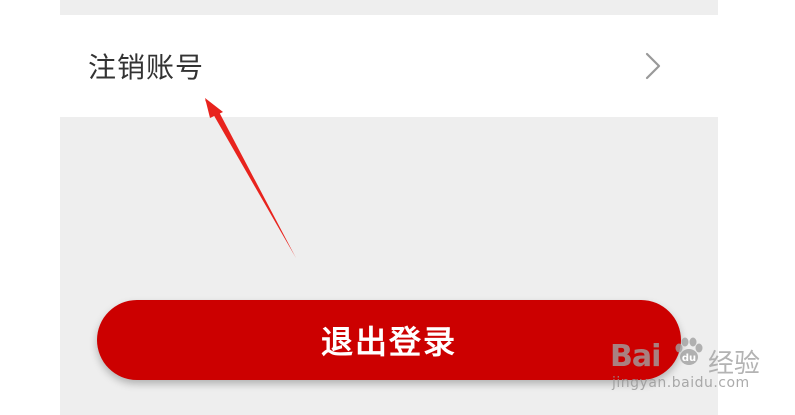 Image resolution: width=795 pixels, height=415 pixels. What do you see at coordinates (689, 358) in the screenshot?
I see `svg-text: du` at bounding box center [689, 358].